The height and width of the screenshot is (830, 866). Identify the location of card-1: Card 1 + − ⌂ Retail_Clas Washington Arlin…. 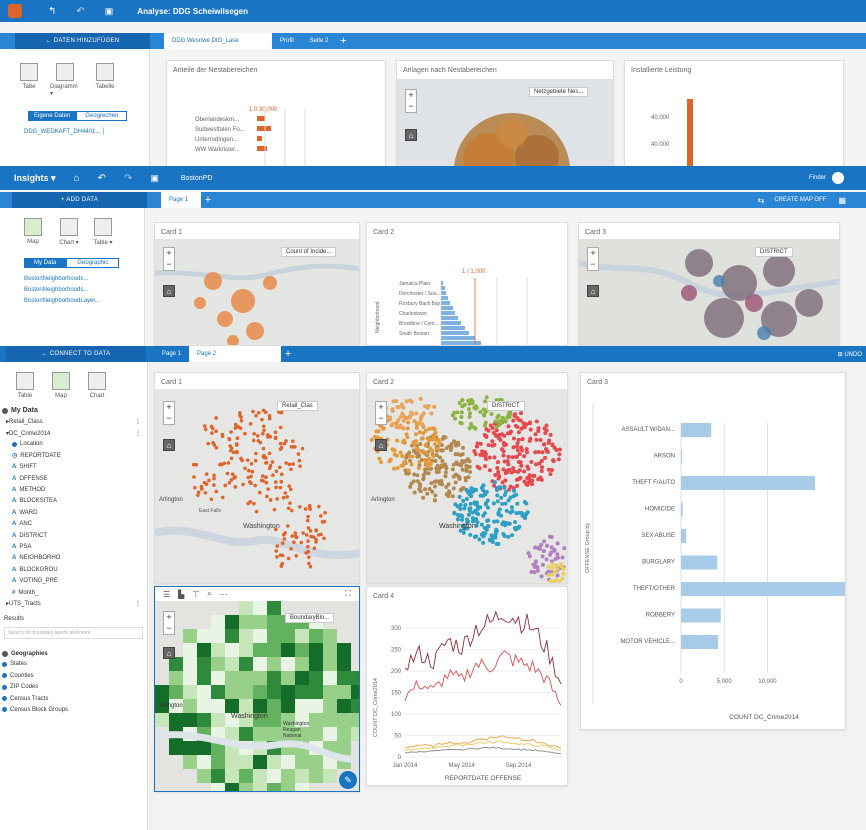
(257, 478).